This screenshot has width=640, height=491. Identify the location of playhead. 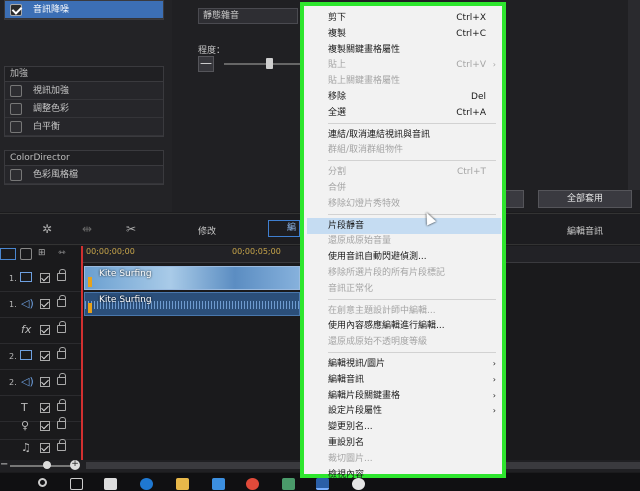
(82, 353).